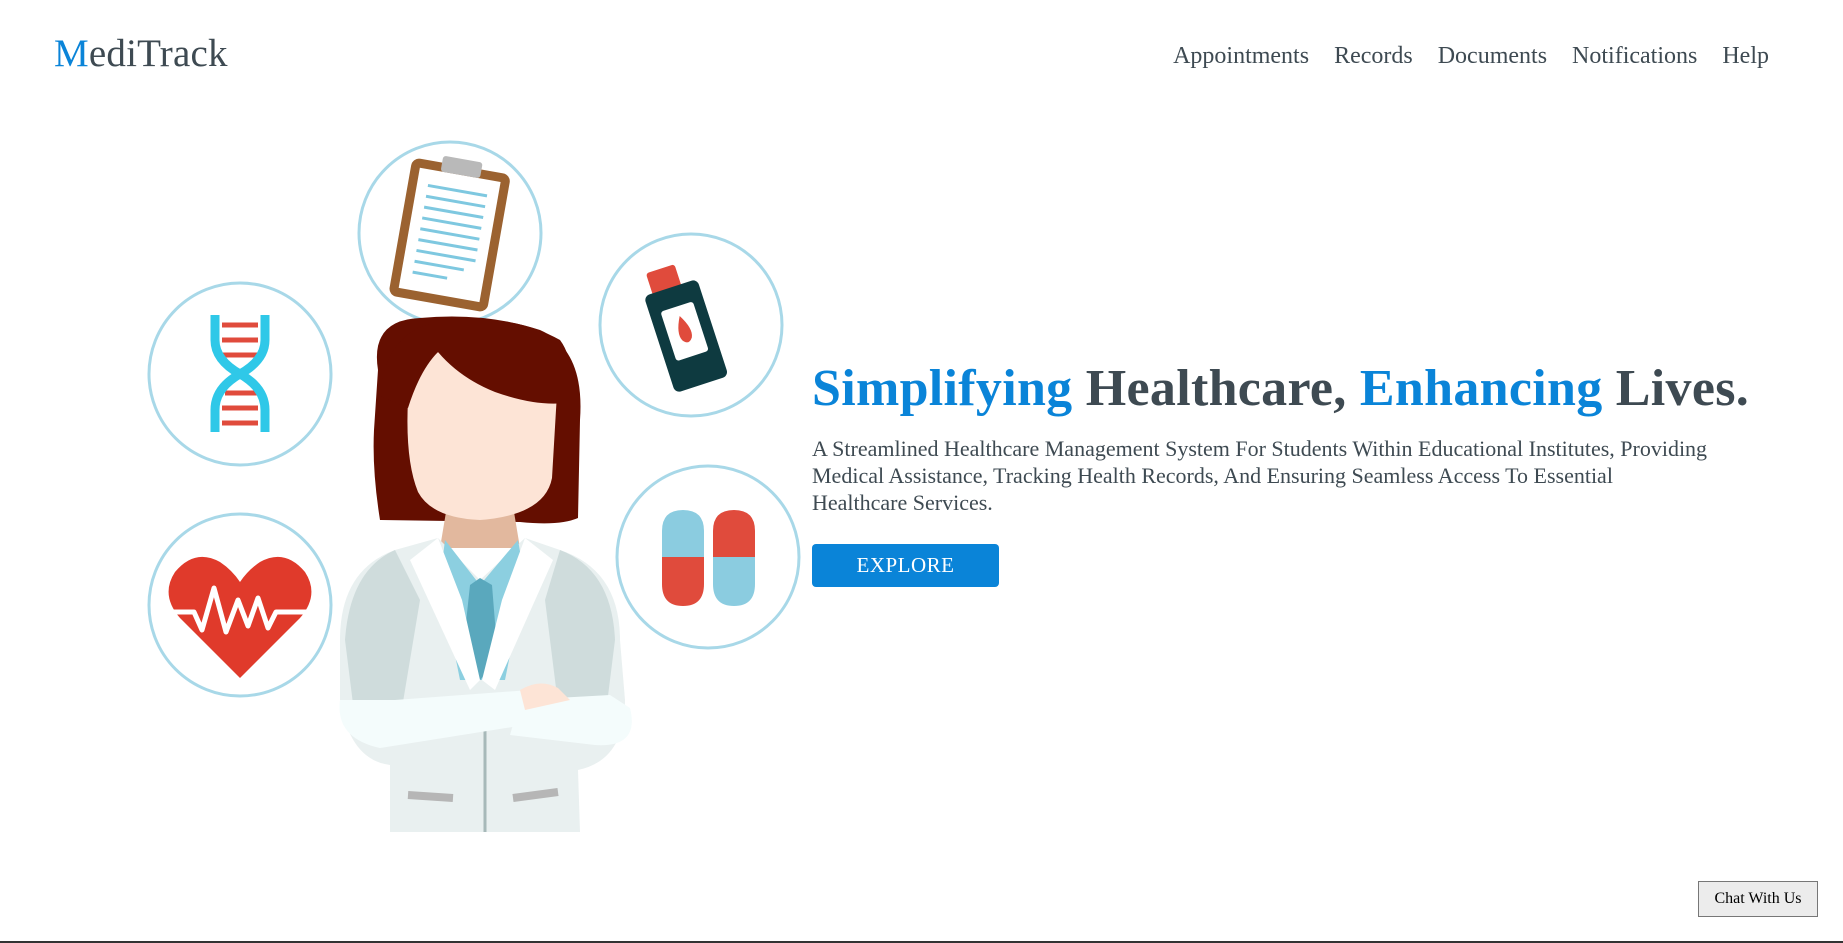  I want to click on pills-icon, so click(708, 557).